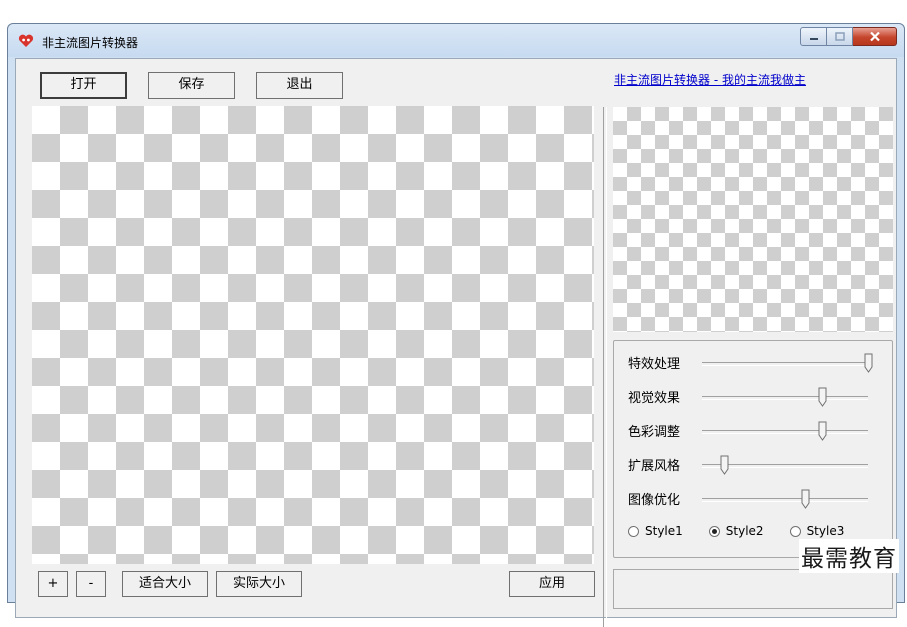  Describe the element at coordinates (849, 556) in the screenshot. I see `watermark-text: 最需教育` at that location.